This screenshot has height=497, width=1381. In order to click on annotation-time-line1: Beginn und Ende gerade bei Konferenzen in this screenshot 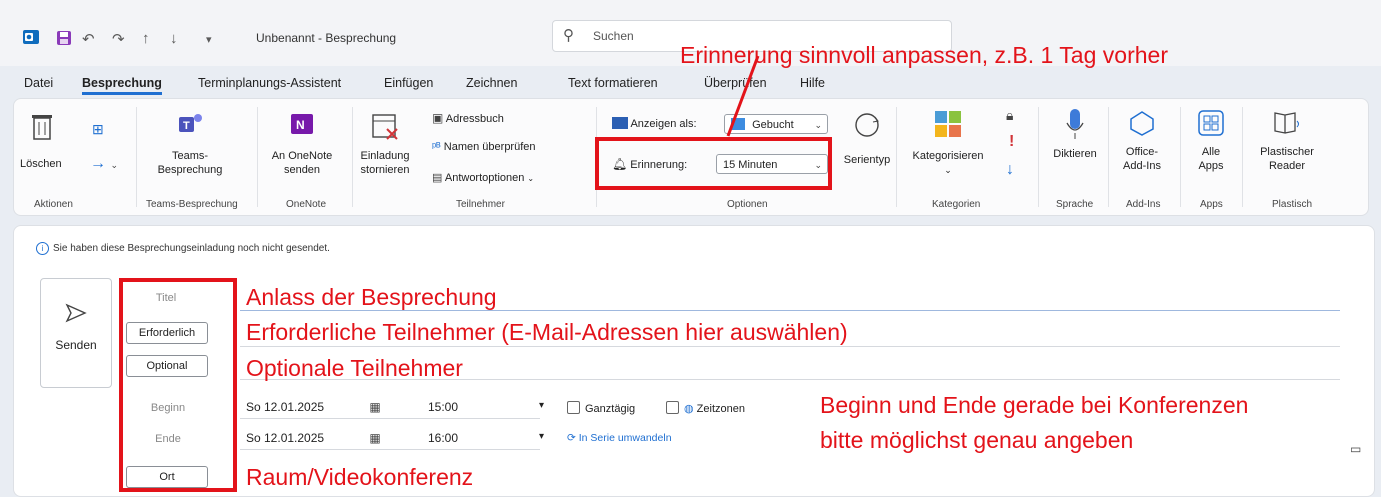, I will do `click(1034, 405)`.